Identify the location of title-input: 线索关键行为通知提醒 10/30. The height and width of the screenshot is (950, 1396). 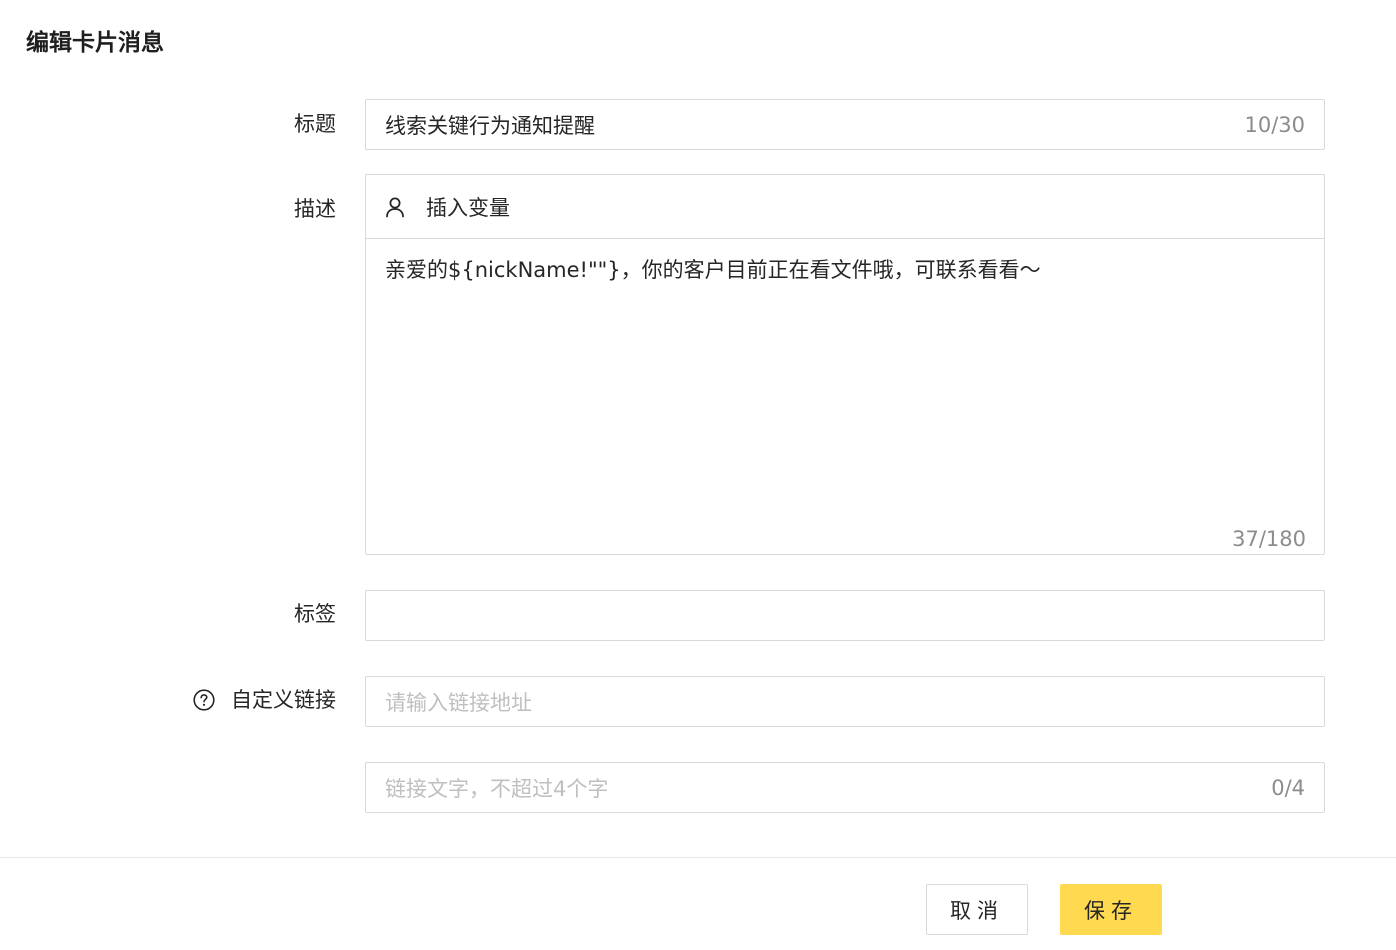
(845, 124).